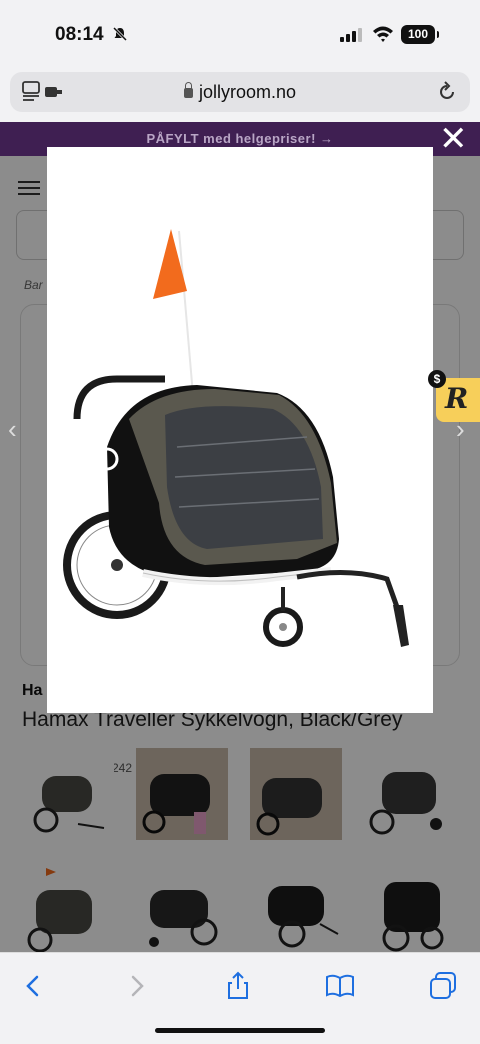 Image resolution: width=480 pixels, height=1044 pixels. I want to click on tabs-overview-icon, so click(443, 986).